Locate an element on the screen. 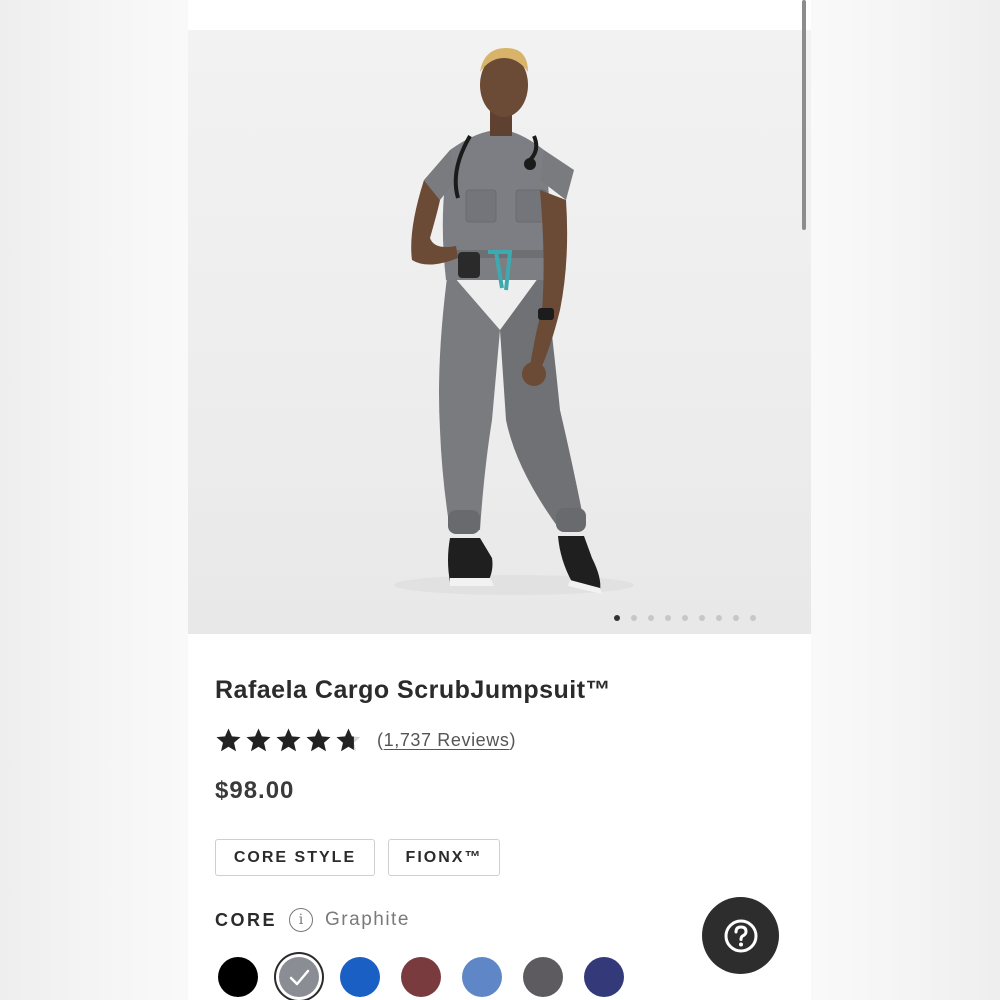  reviews-link: (1,737 Reviews) is located at coordinates (446, 740).